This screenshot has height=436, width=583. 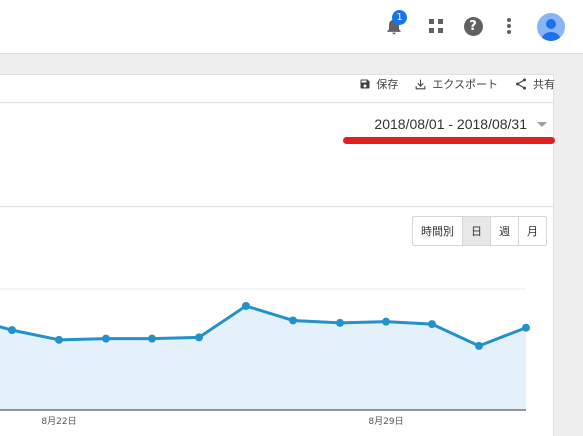 I want to click on save-button: 保存, so click(x=378, y=84).